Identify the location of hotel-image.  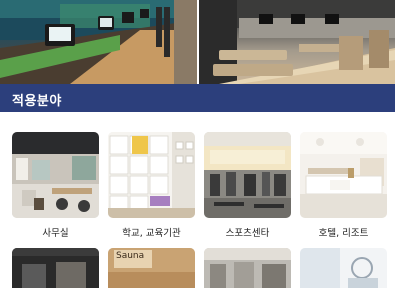
(343, 175).